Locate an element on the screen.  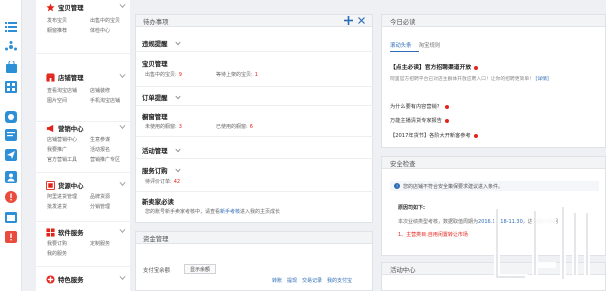
goods-waiting-stat: 等待上架的宝贝: 1 is located at coordinates (237, 74).